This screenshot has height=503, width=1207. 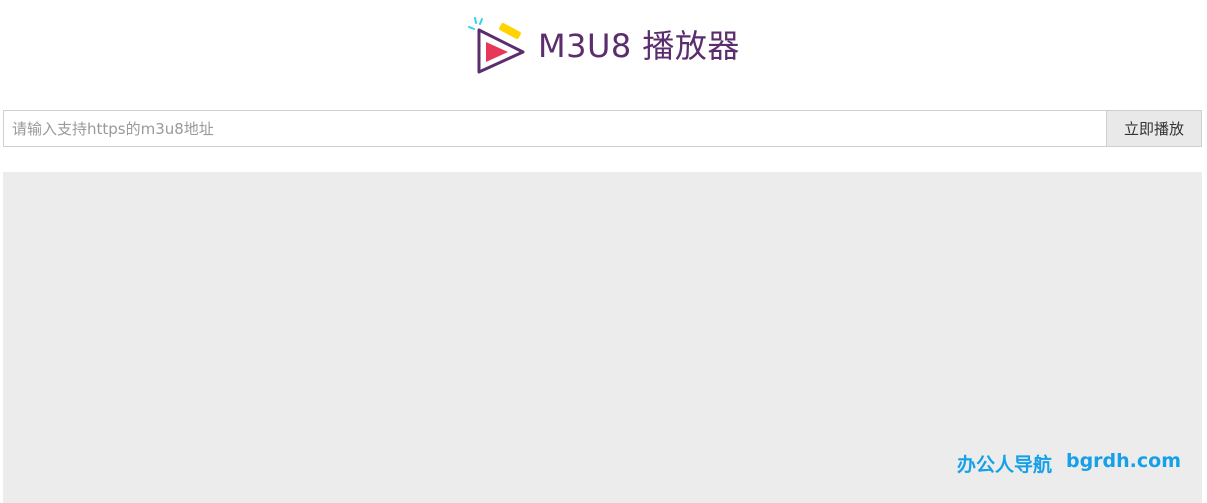 I want to click on page-title: M3U8 播放器, so click(x=639, y=46).